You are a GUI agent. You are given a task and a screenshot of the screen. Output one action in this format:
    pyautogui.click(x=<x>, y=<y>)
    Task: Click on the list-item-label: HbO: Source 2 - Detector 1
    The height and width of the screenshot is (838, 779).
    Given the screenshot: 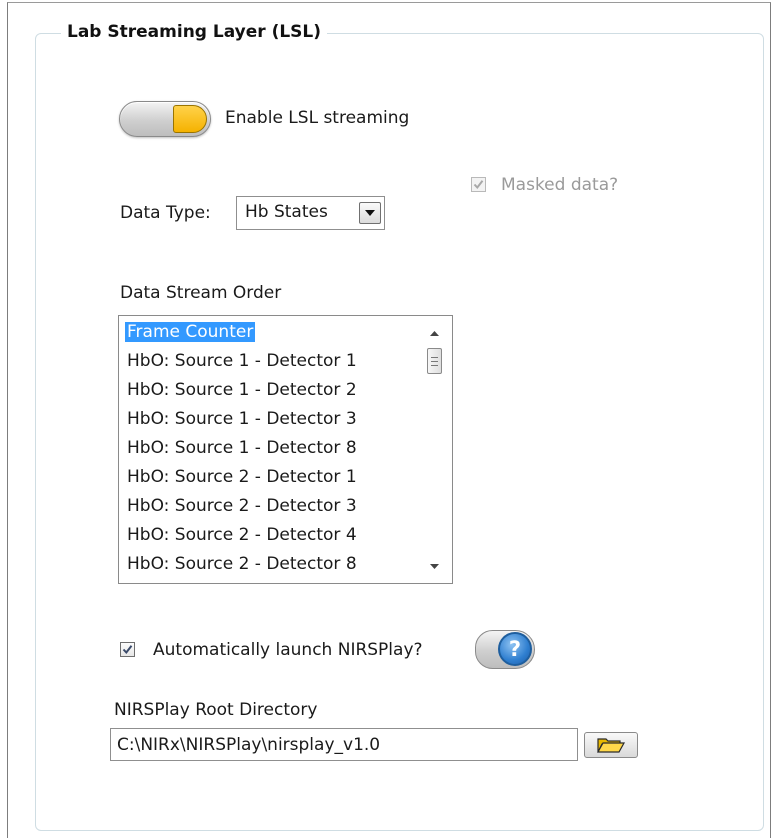 What is the action you would take?
    pyautogui.click(x=242, y=477)
    